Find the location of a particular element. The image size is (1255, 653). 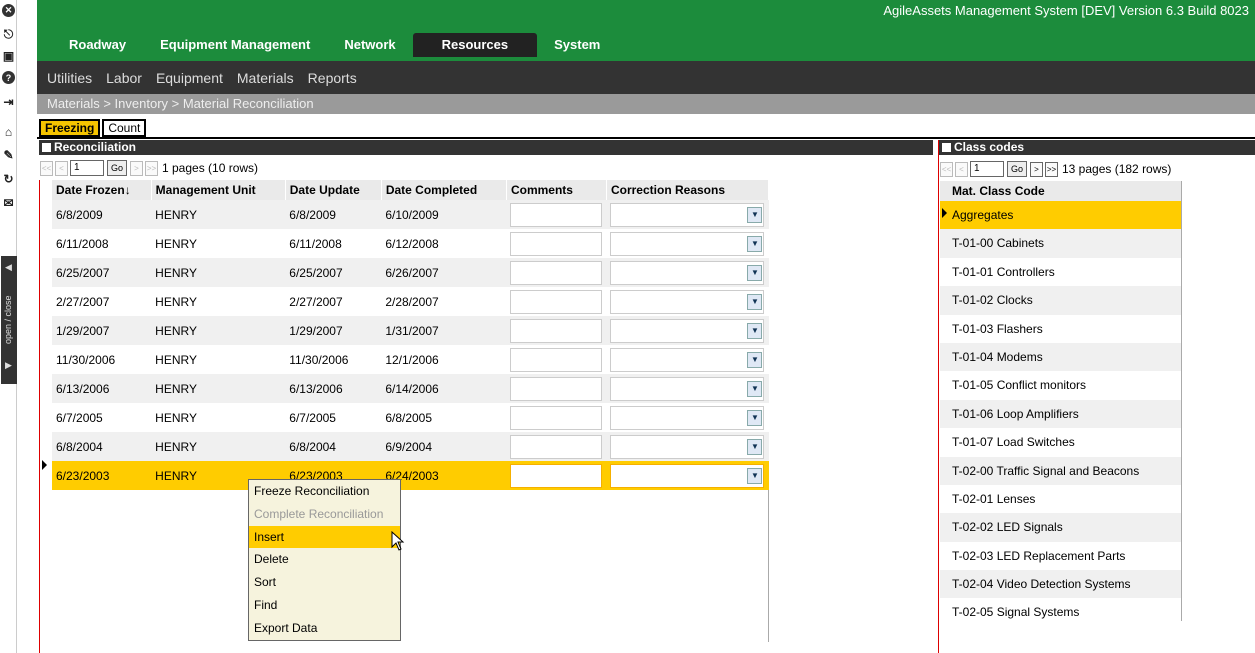

edit-icon: ✎ is located at coordinates (8, 154).